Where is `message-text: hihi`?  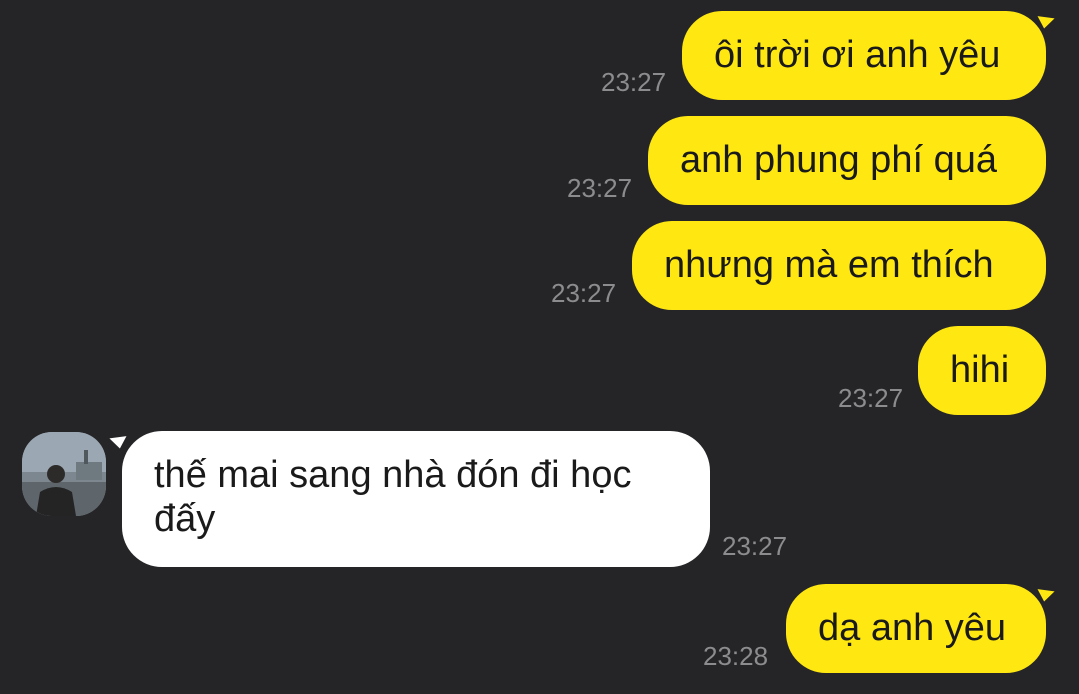 message-text: hihi is located at coordinates (980, 370).